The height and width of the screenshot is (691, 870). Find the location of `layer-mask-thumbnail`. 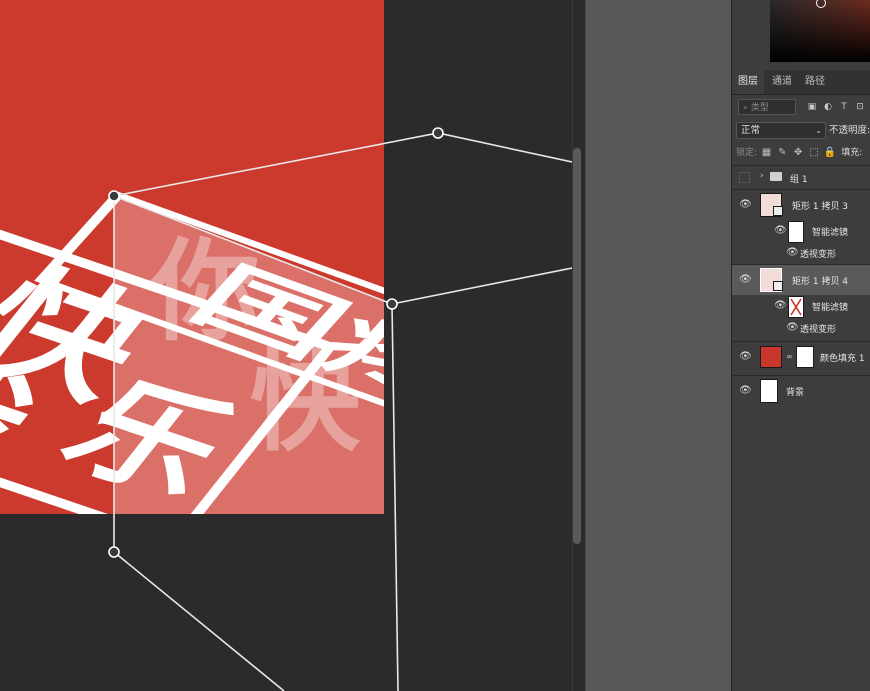

layer-mask-thumbnail is located at coordinates (805, 357).